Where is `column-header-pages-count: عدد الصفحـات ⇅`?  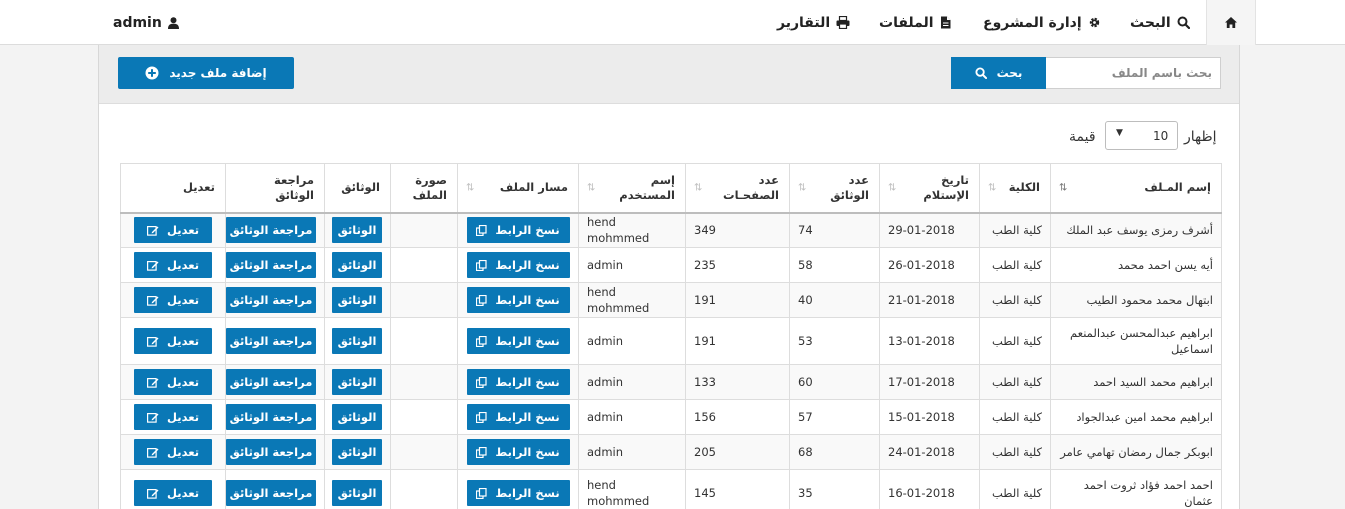 column-header-pages-count: عدد الصفحـات ⇅ is located at coordinates (737, 188).